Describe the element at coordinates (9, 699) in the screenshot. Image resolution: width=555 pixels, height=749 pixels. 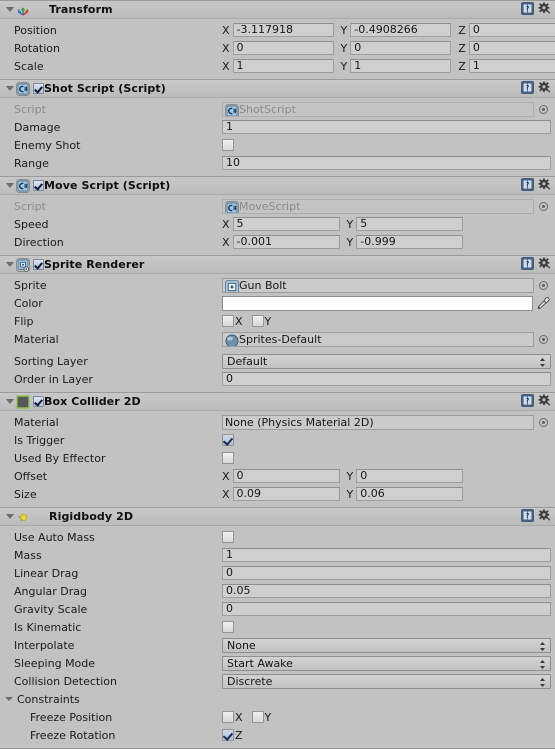
I see `chevron-down-icon` at that location.